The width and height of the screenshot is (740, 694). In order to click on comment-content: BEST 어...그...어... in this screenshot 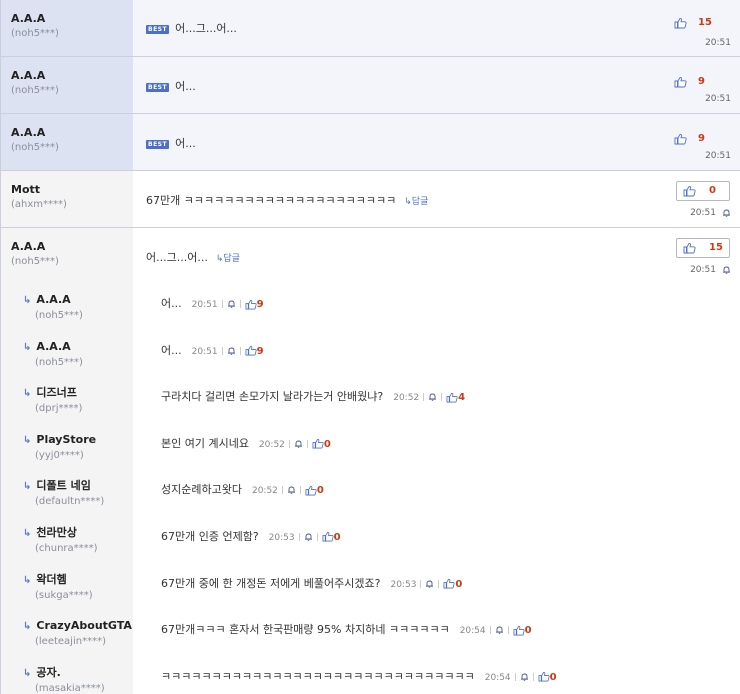, I will do `click(443, 28)`.